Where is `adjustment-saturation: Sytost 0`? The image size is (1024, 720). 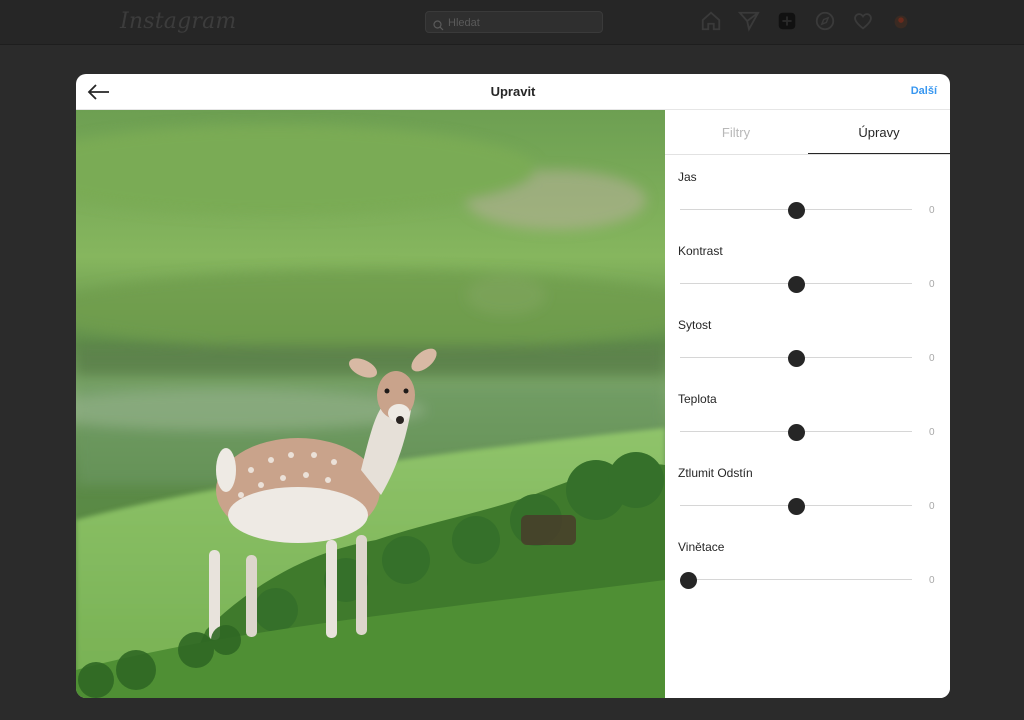 adjustment-saturation: Sytost 0 is located at coordinates (807, 355).